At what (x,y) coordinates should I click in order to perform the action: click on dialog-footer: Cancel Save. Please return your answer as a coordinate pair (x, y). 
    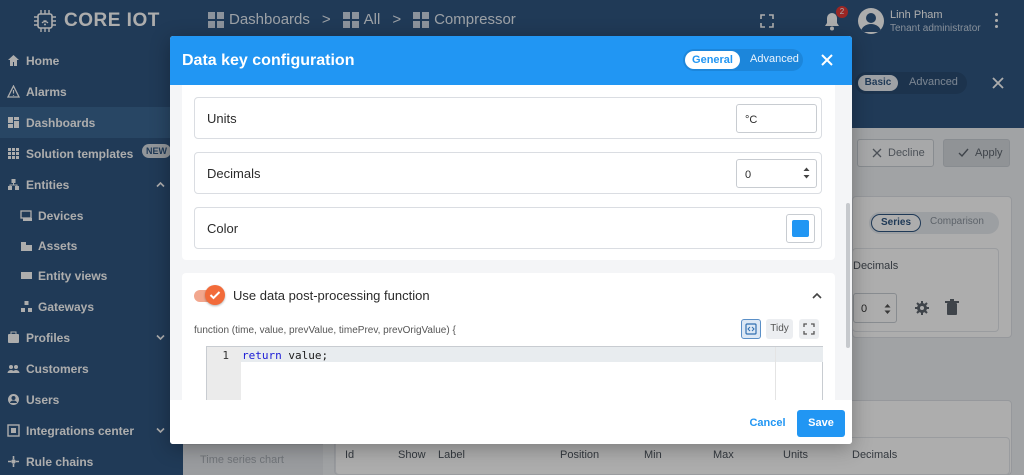
    Looking at the image, I should click on (511, 422).